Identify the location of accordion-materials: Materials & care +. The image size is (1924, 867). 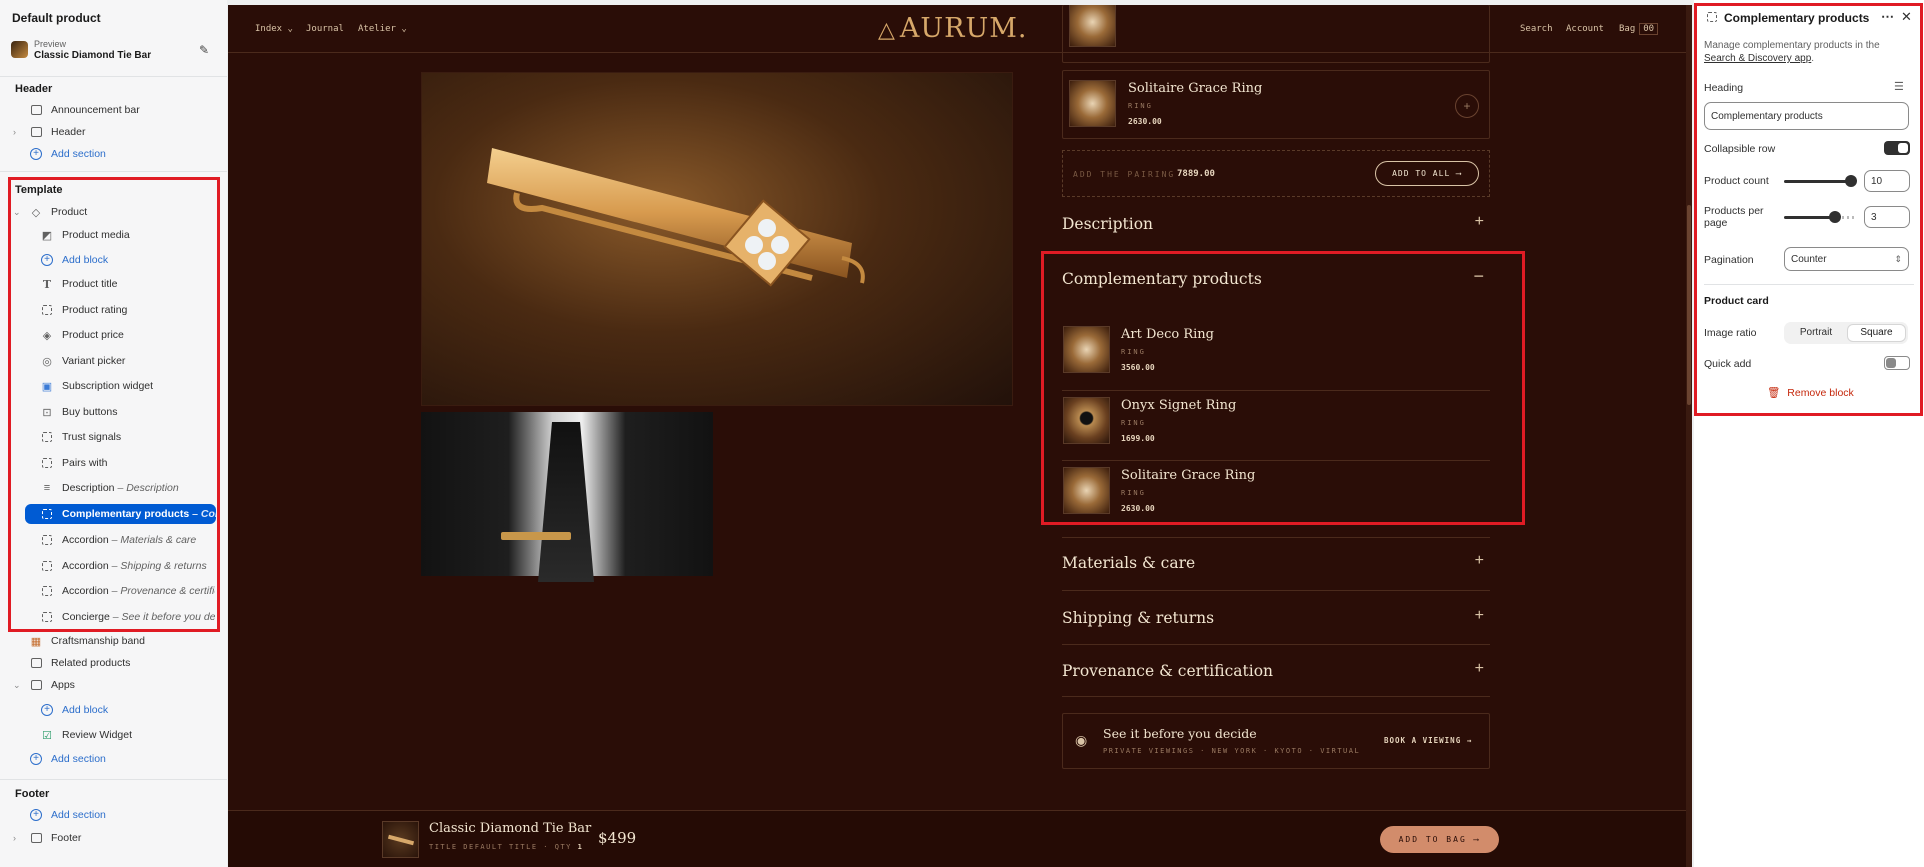
(1276, 564).